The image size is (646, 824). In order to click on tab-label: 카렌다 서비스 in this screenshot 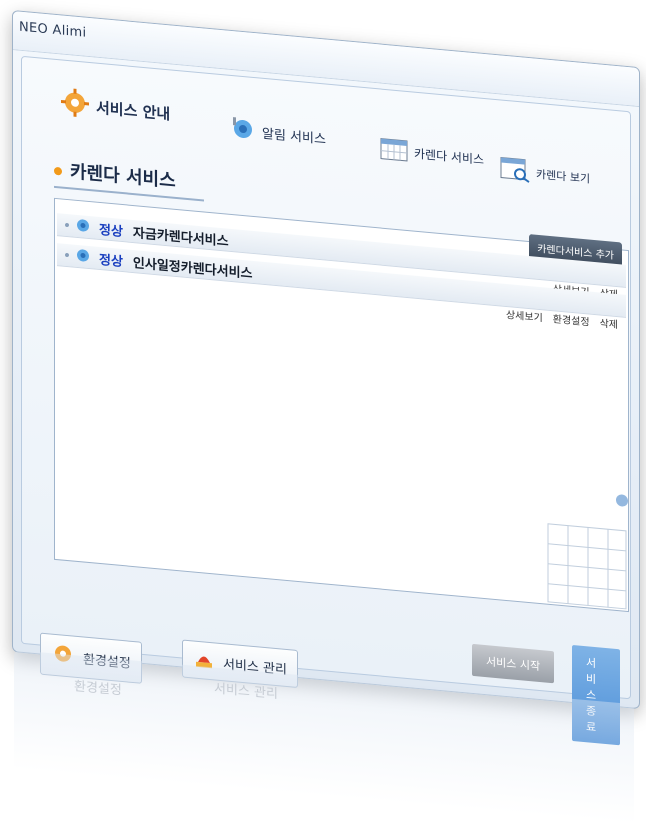, I will do `click(449, 156)`.